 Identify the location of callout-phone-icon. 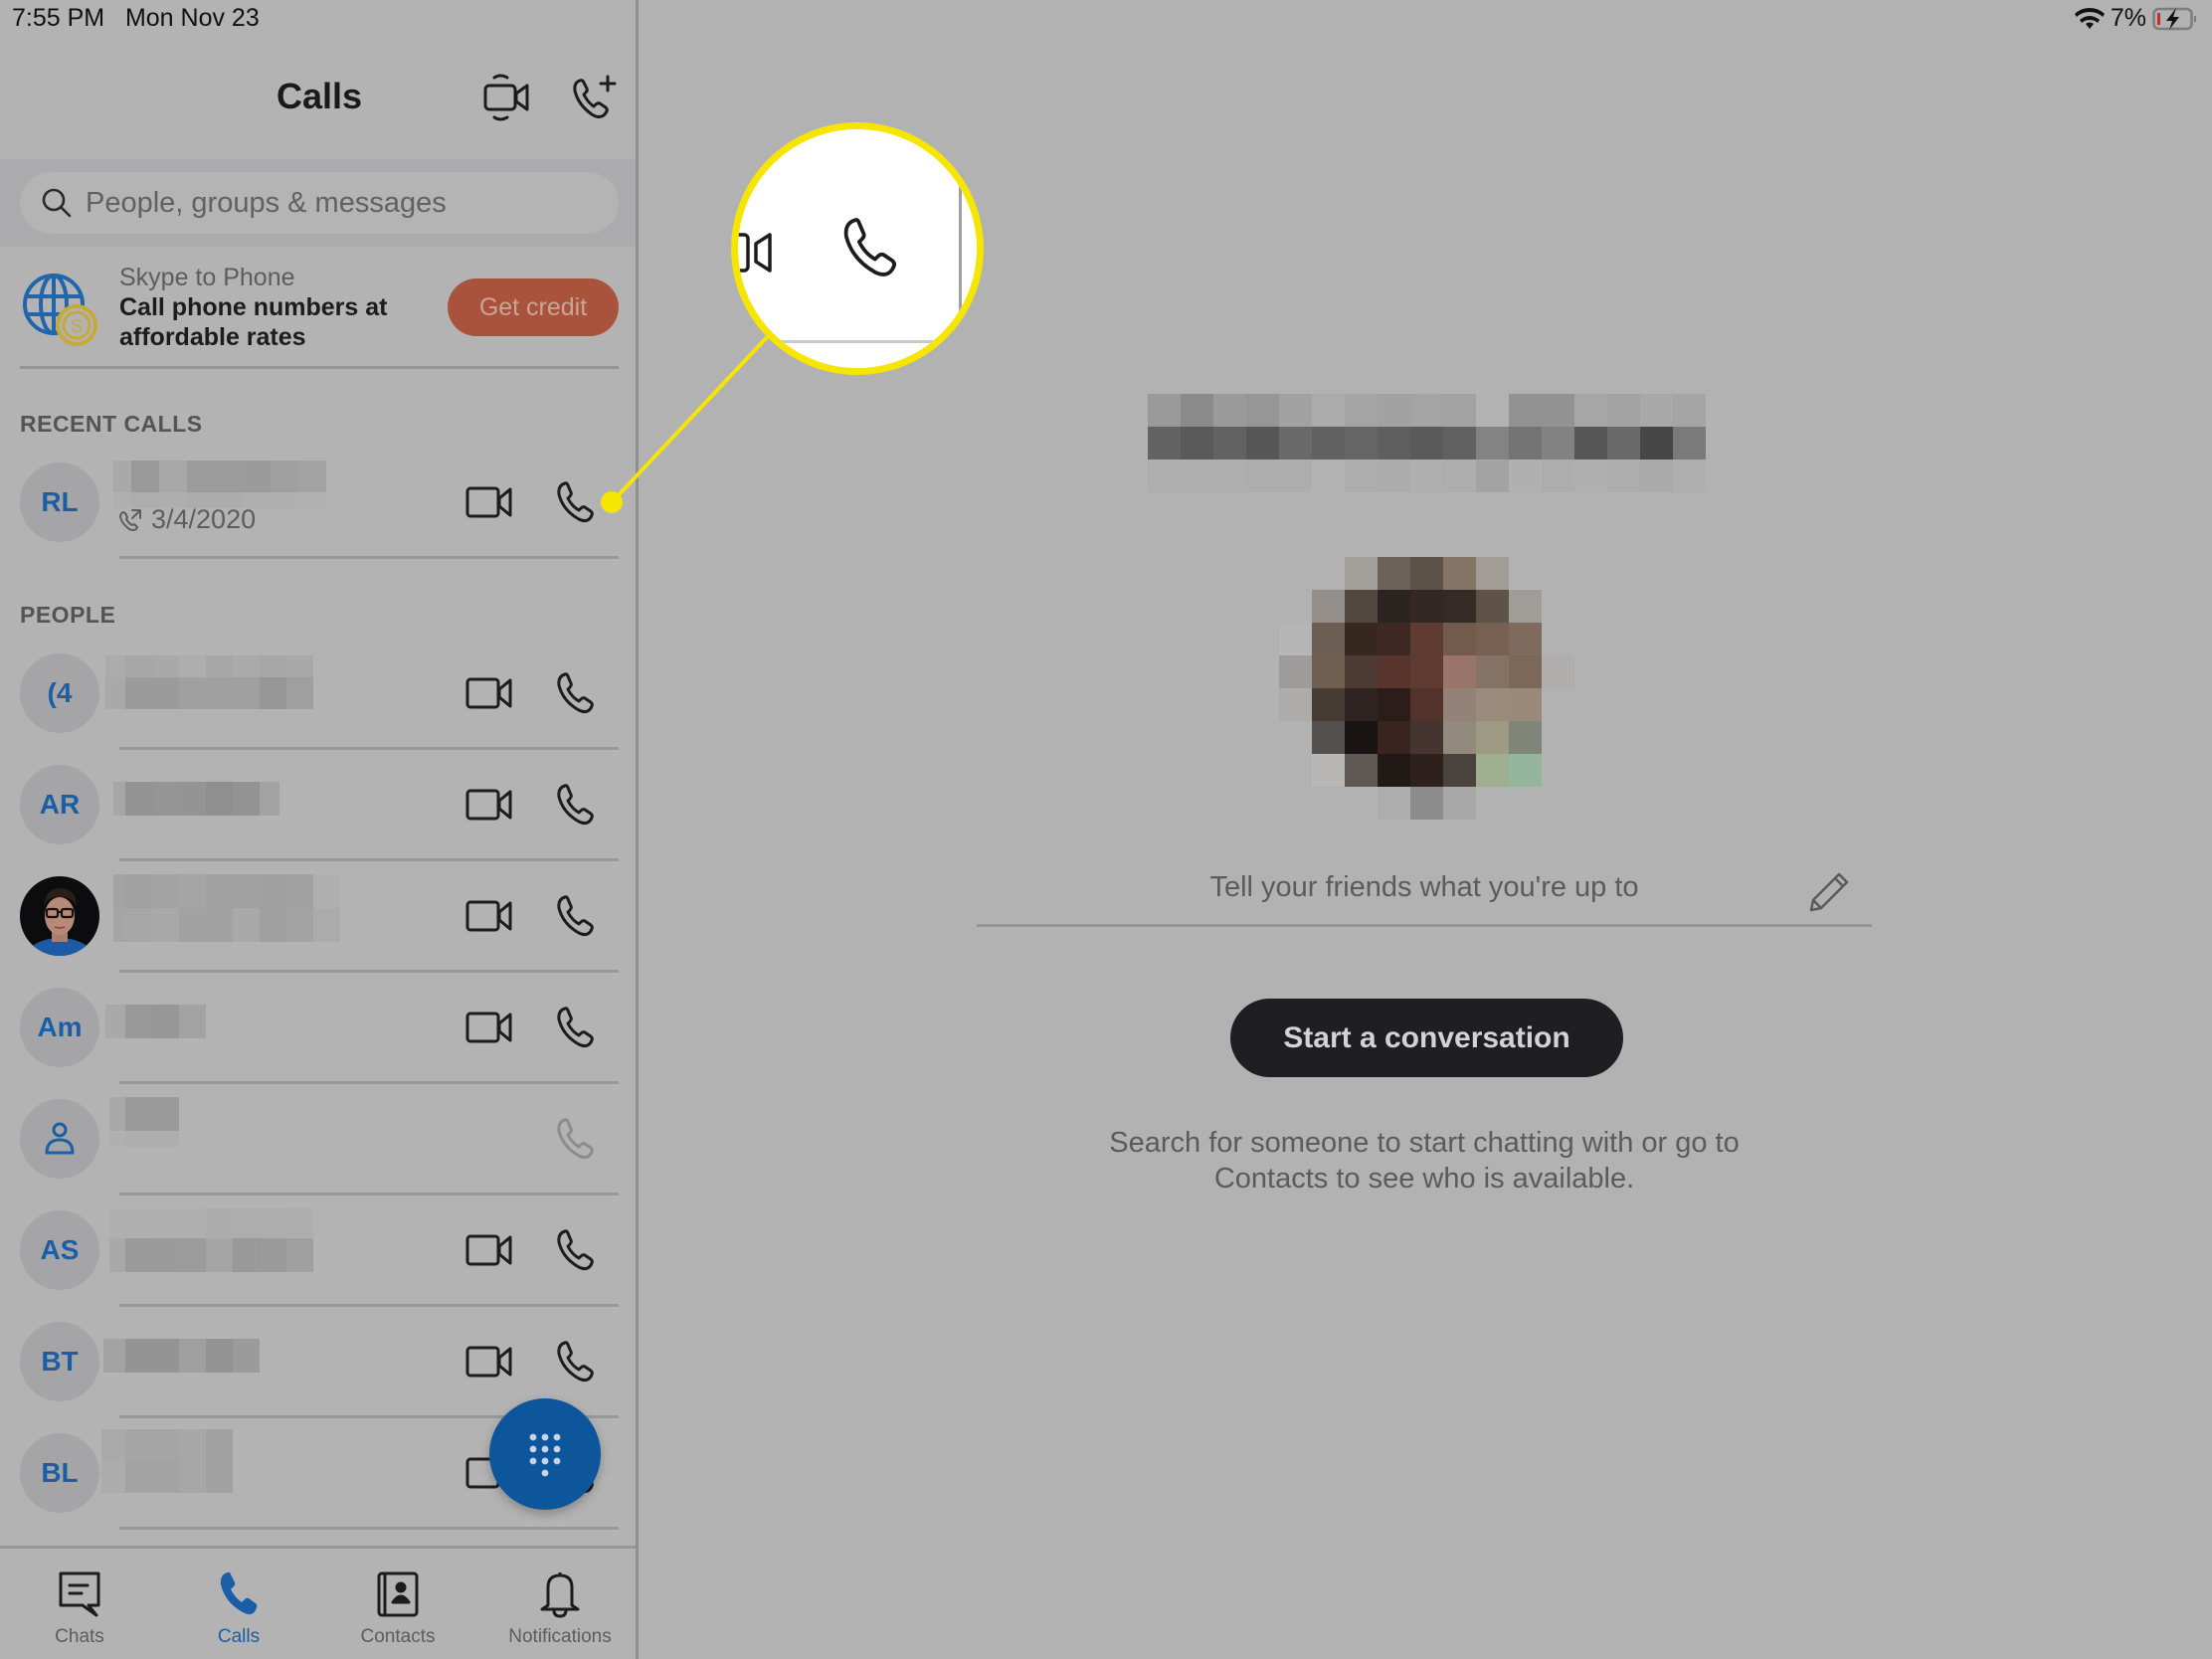
(870, 247).